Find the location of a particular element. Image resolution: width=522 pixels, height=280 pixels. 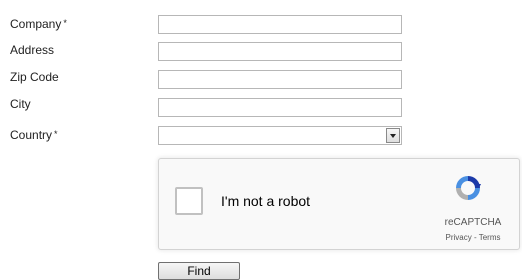

address-input is located at coordinates (280, 51).